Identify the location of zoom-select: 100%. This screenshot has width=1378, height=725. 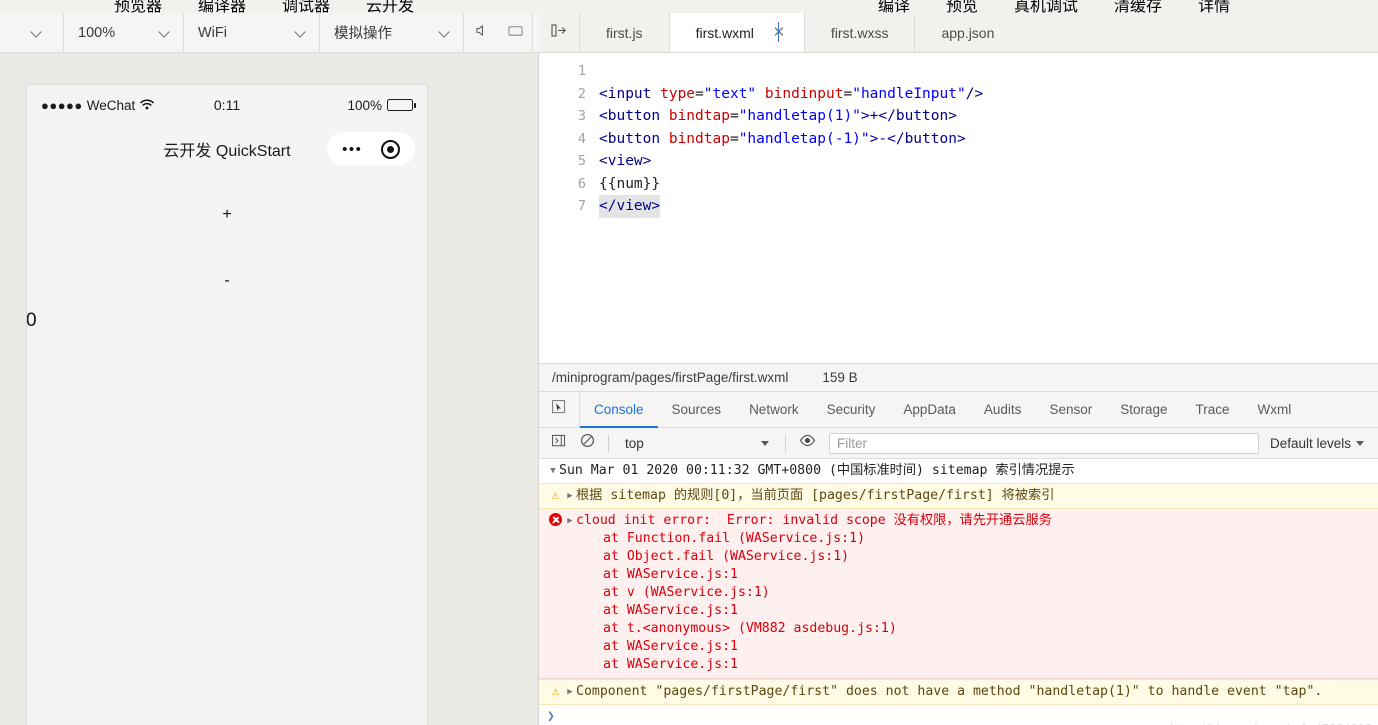
(124, 32).